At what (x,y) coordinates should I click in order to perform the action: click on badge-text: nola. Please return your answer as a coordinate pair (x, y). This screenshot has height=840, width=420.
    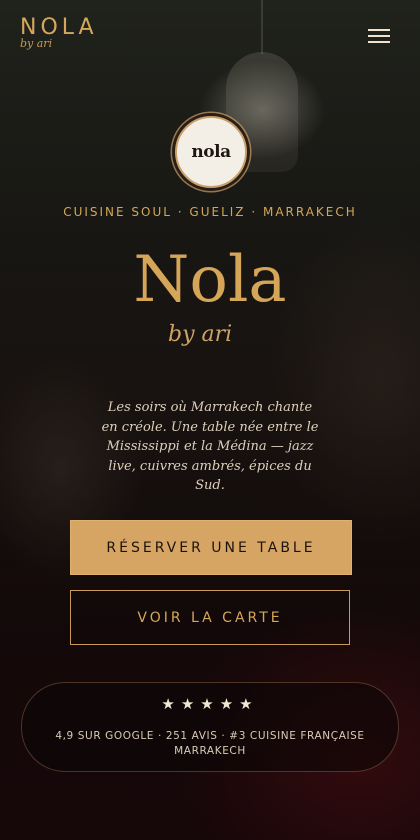
    Looking at the image, I should click on (211, 152).